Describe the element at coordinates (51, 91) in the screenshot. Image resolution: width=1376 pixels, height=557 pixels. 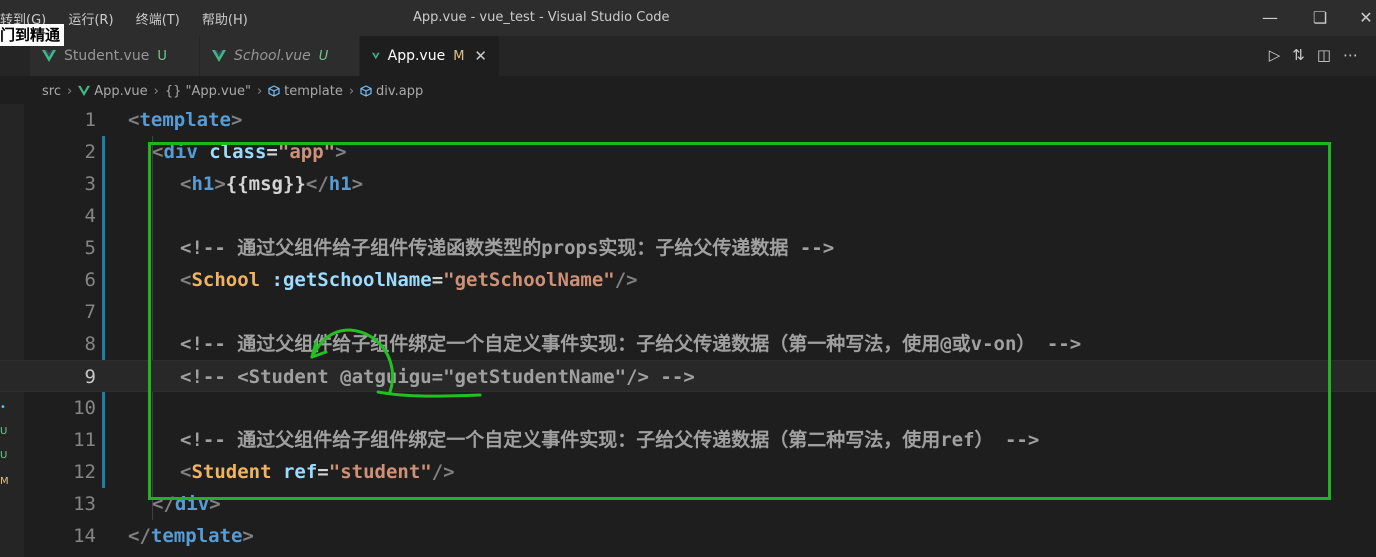
I see `breadcrumb-src: src` at that location.